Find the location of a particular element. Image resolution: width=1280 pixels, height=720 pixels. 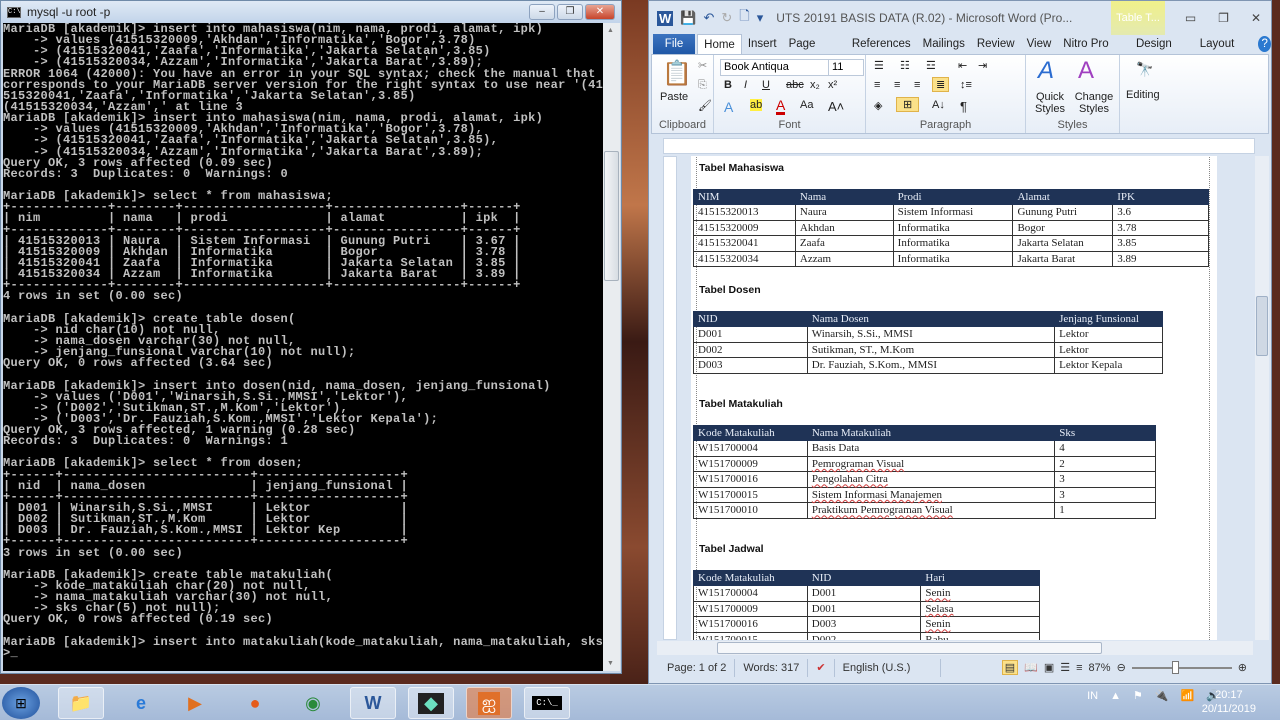

clock: 20:17 20/11/2019 is located at coordinates (1229, 702).